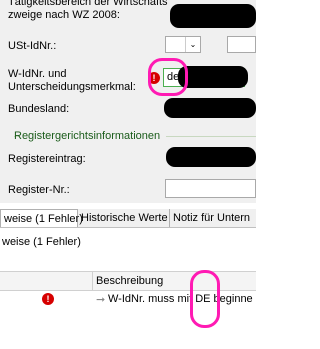  What do you see at coordinates (39, 109) in the screenshot?
I see `bundesland-label: Bundesland:` at bounding box center [39, 109].